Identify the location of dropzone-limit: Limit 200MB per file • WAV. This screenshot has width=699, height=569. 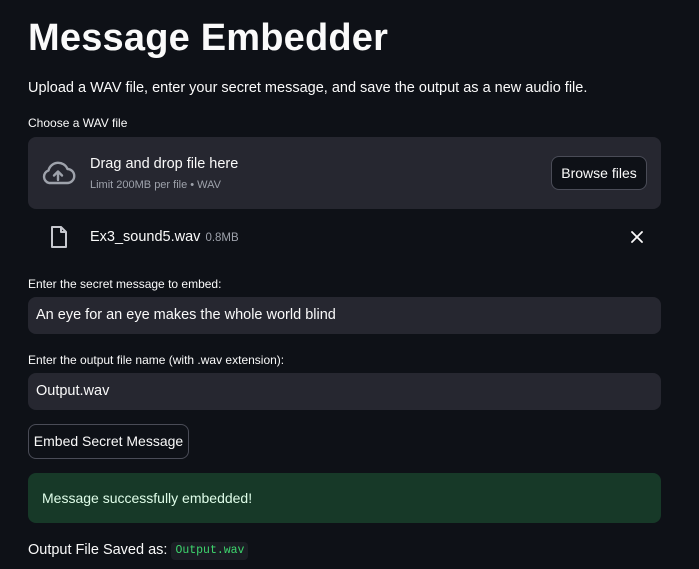
(156, 185).